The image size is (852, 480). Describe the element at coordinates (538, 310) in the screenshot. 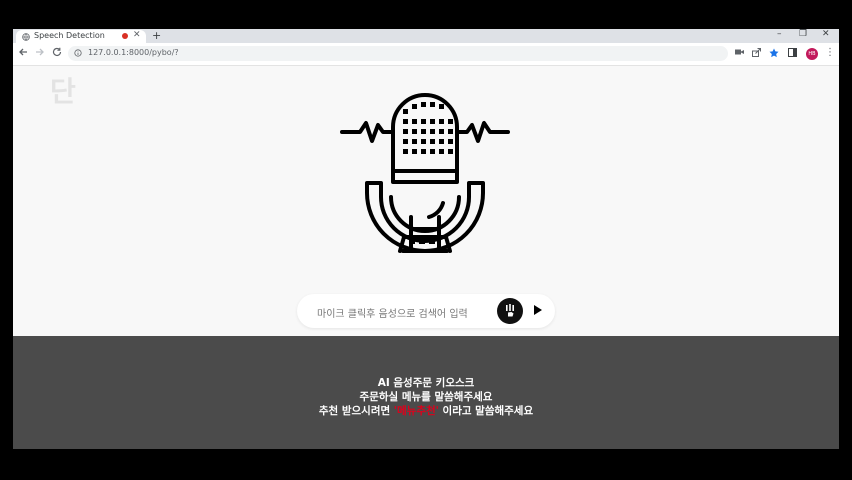

I see `play-icon` at that location.